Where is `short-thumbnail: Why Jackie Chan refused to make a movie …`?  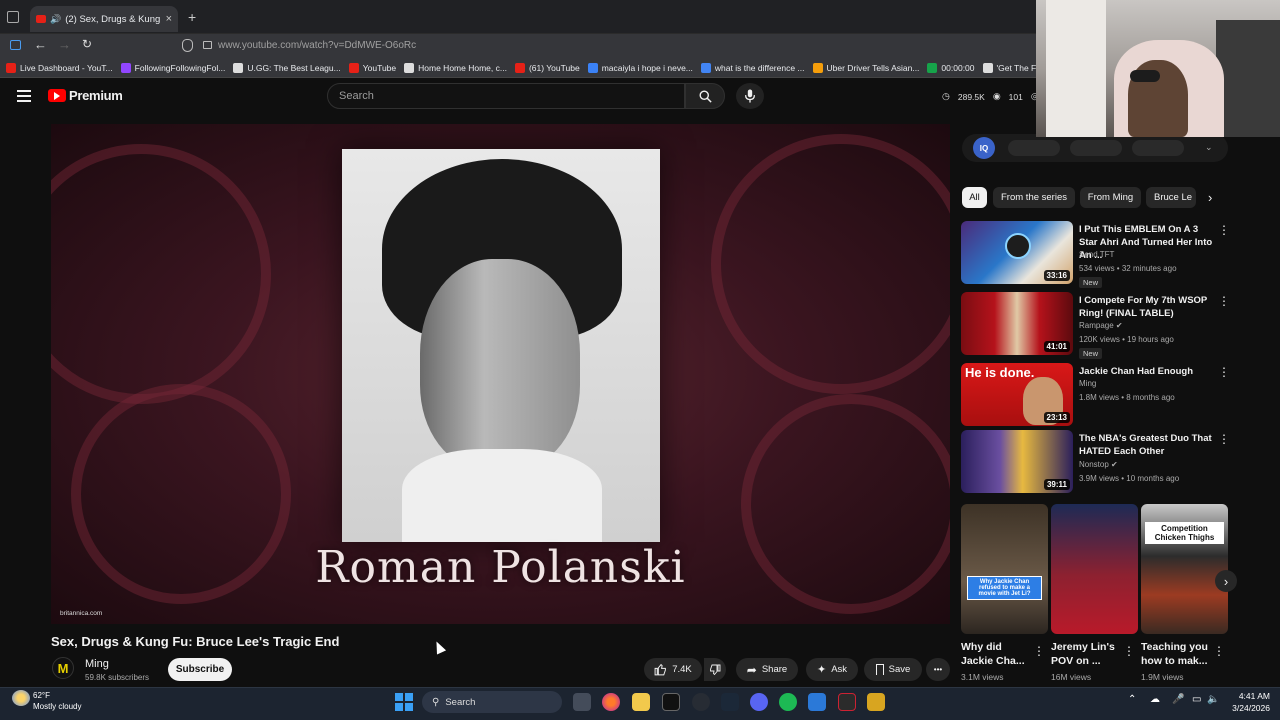
short-thumbnail: Why Jackie Chan refused to make a movie … is located at coordinates (1004, 569).